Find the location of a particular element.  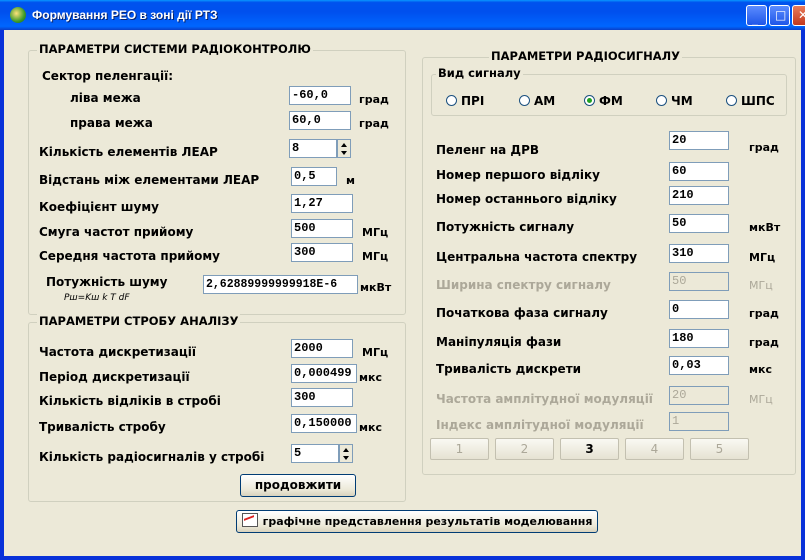

close-button: ✕ is located at coordinates (798, 15).